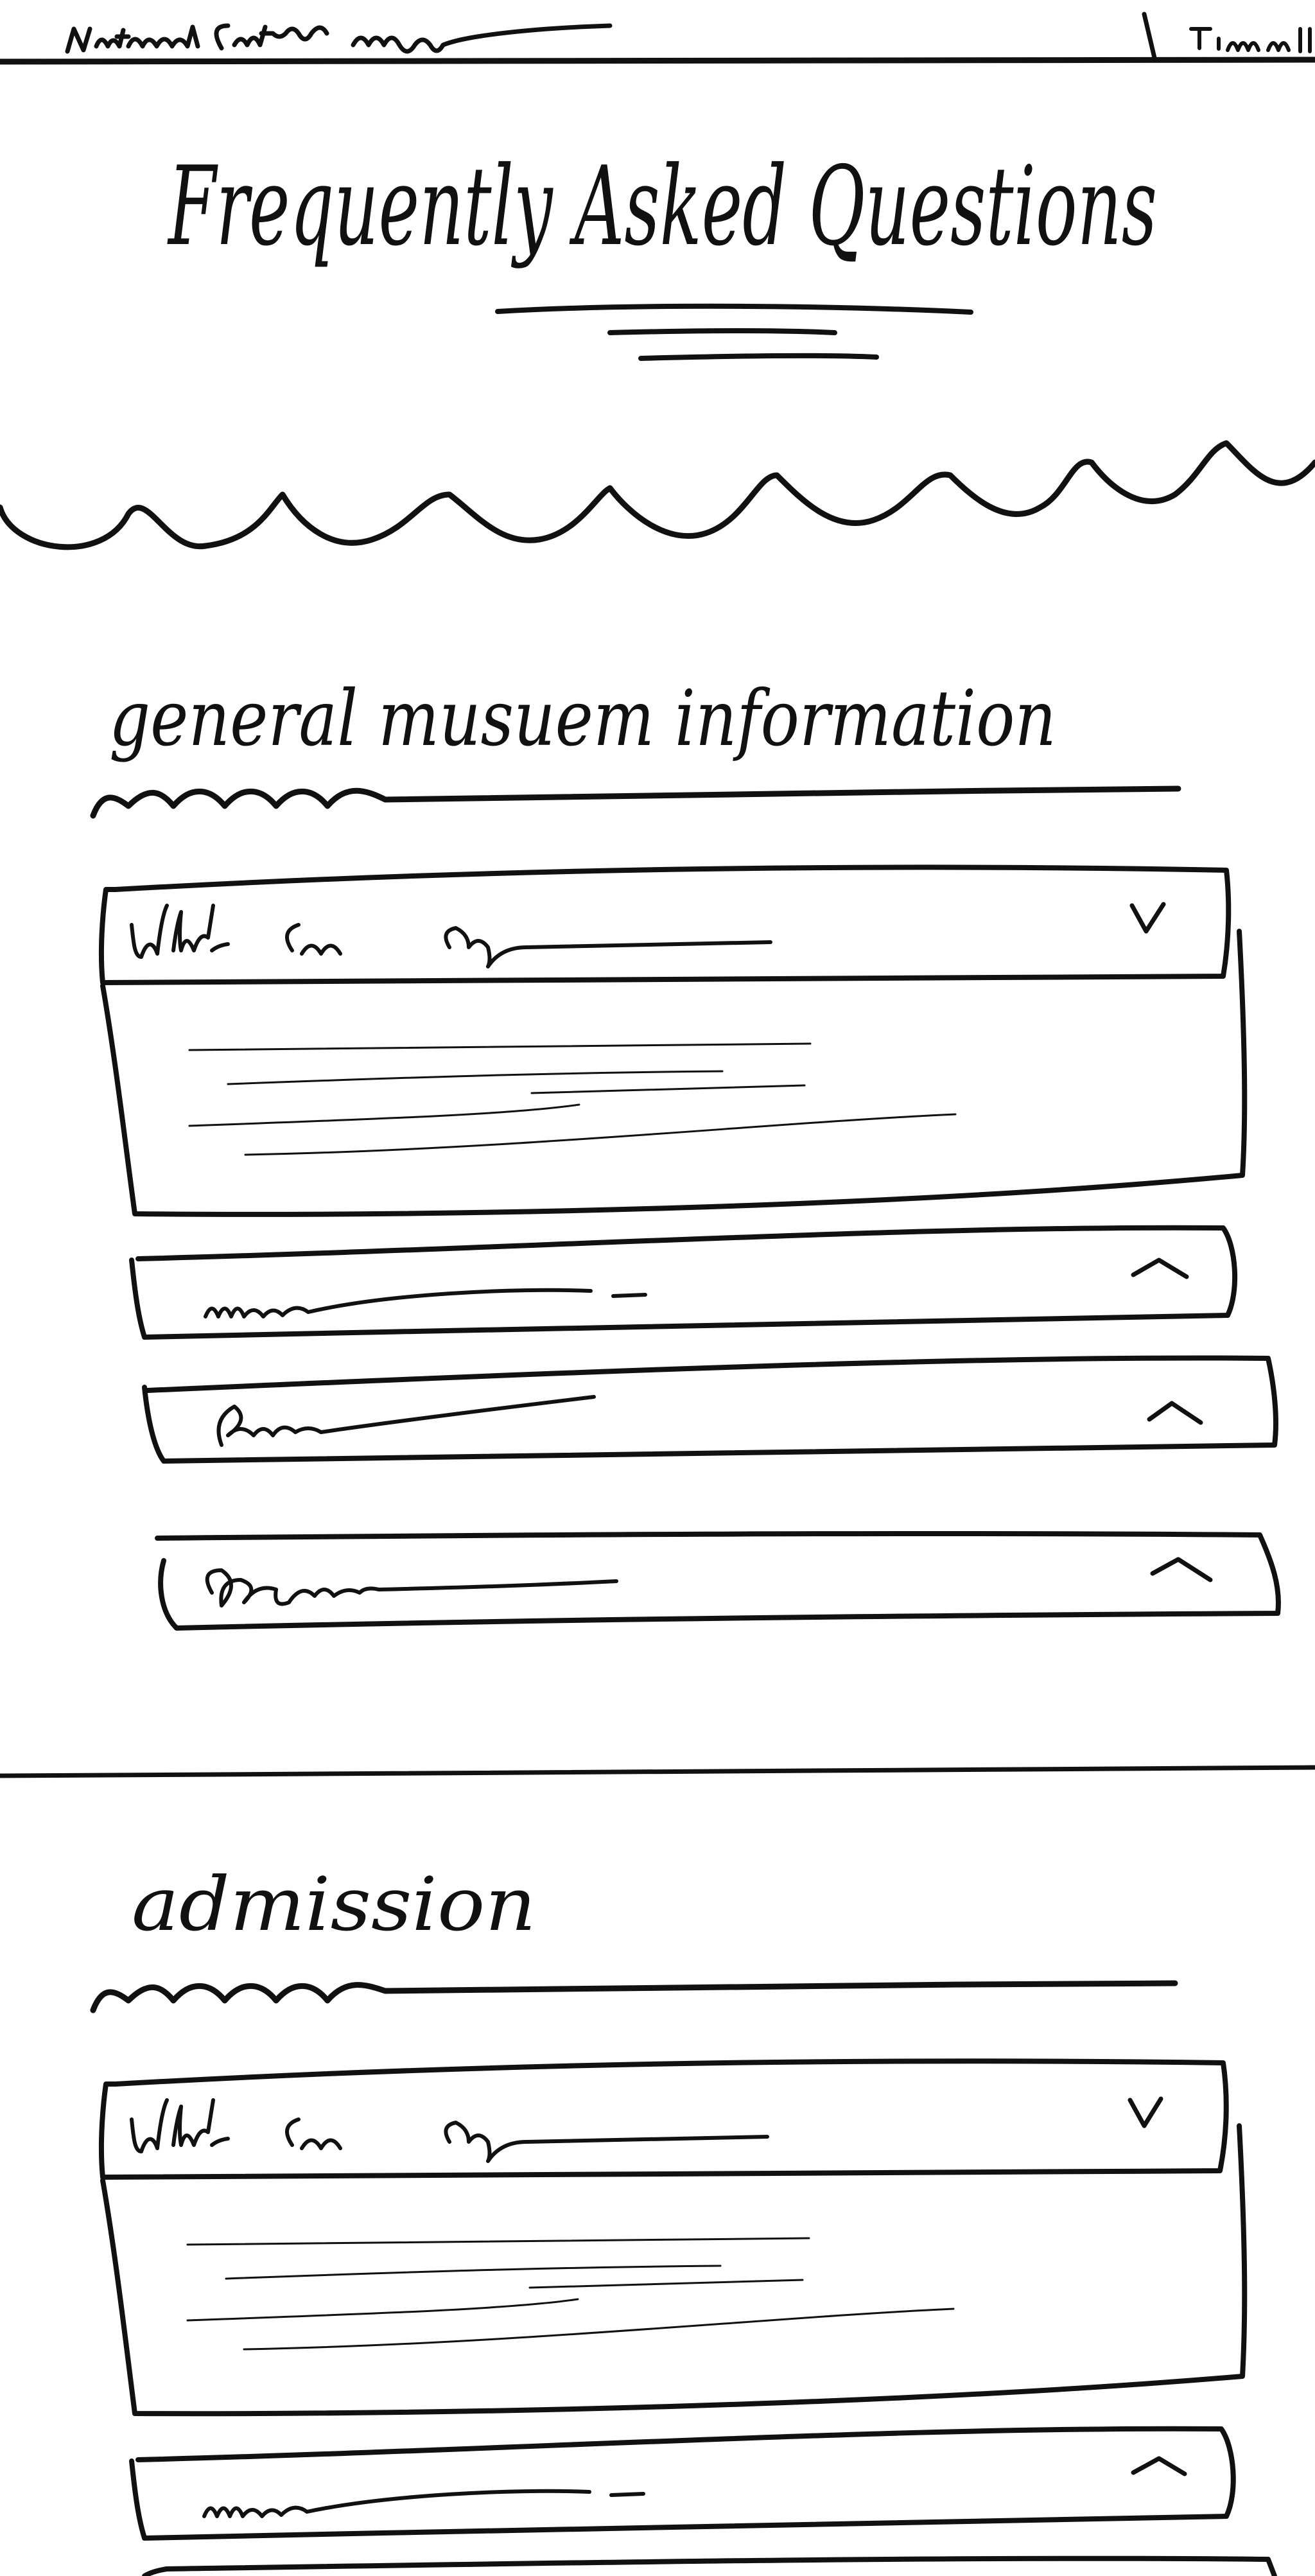 This screenshot has height=2576, width=1315. I want to click on page-title: Frequently Asked Questions, so click(662, 206).